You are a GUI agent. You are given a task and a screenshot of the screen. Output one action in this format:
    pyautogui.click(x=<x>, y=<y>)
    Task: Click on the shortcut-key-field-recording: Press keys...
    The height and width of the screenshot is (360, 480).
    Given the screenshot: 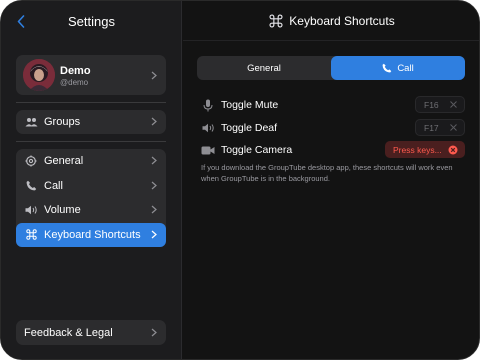 What is the action you would take?
    pyautogui.click(x=425, y=149)
    